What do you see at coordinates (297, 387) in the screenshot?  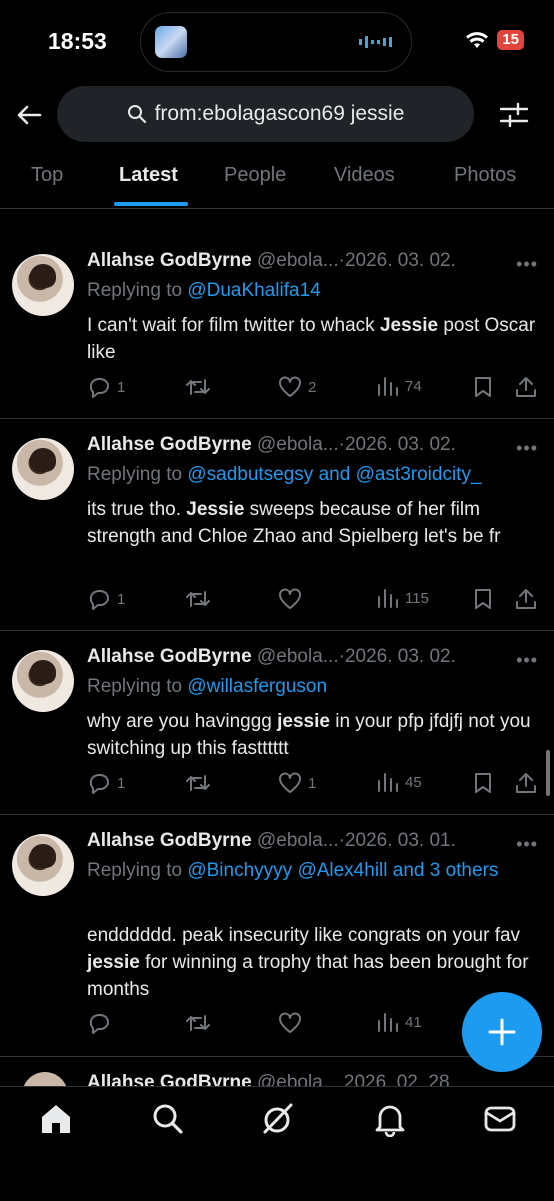 I see `like-button: 2` at bounding box center [297, 387].